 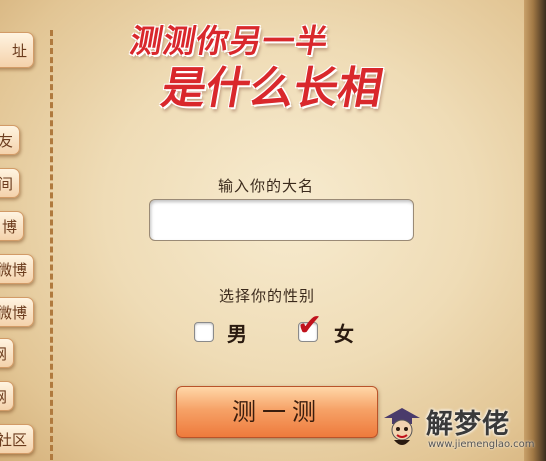 What do you see at coordinates (468, 424) in the screenshot?
I see `watermark-name: 解梦佬` at bounding box center [468, 424].